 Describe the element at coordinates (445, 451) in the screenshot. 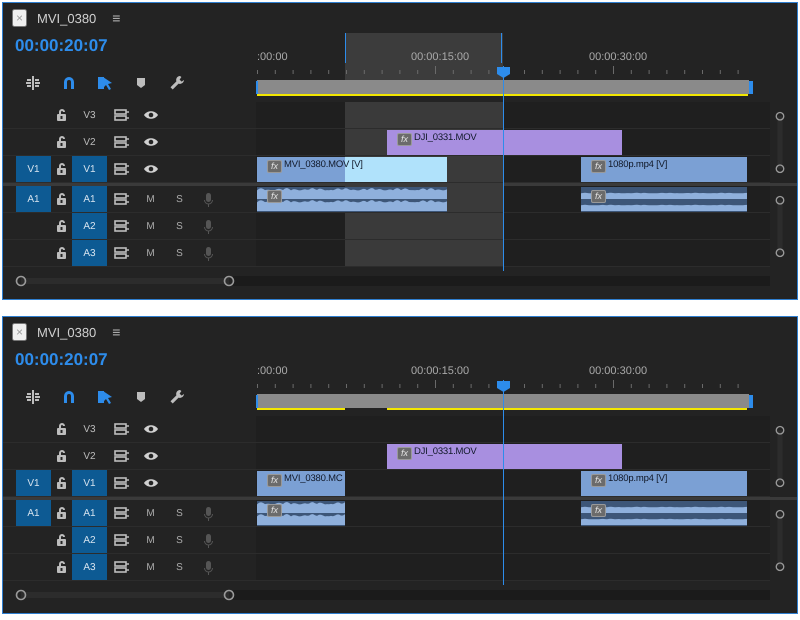

I see `clip-name: DJI_0331.MOV` at that location.